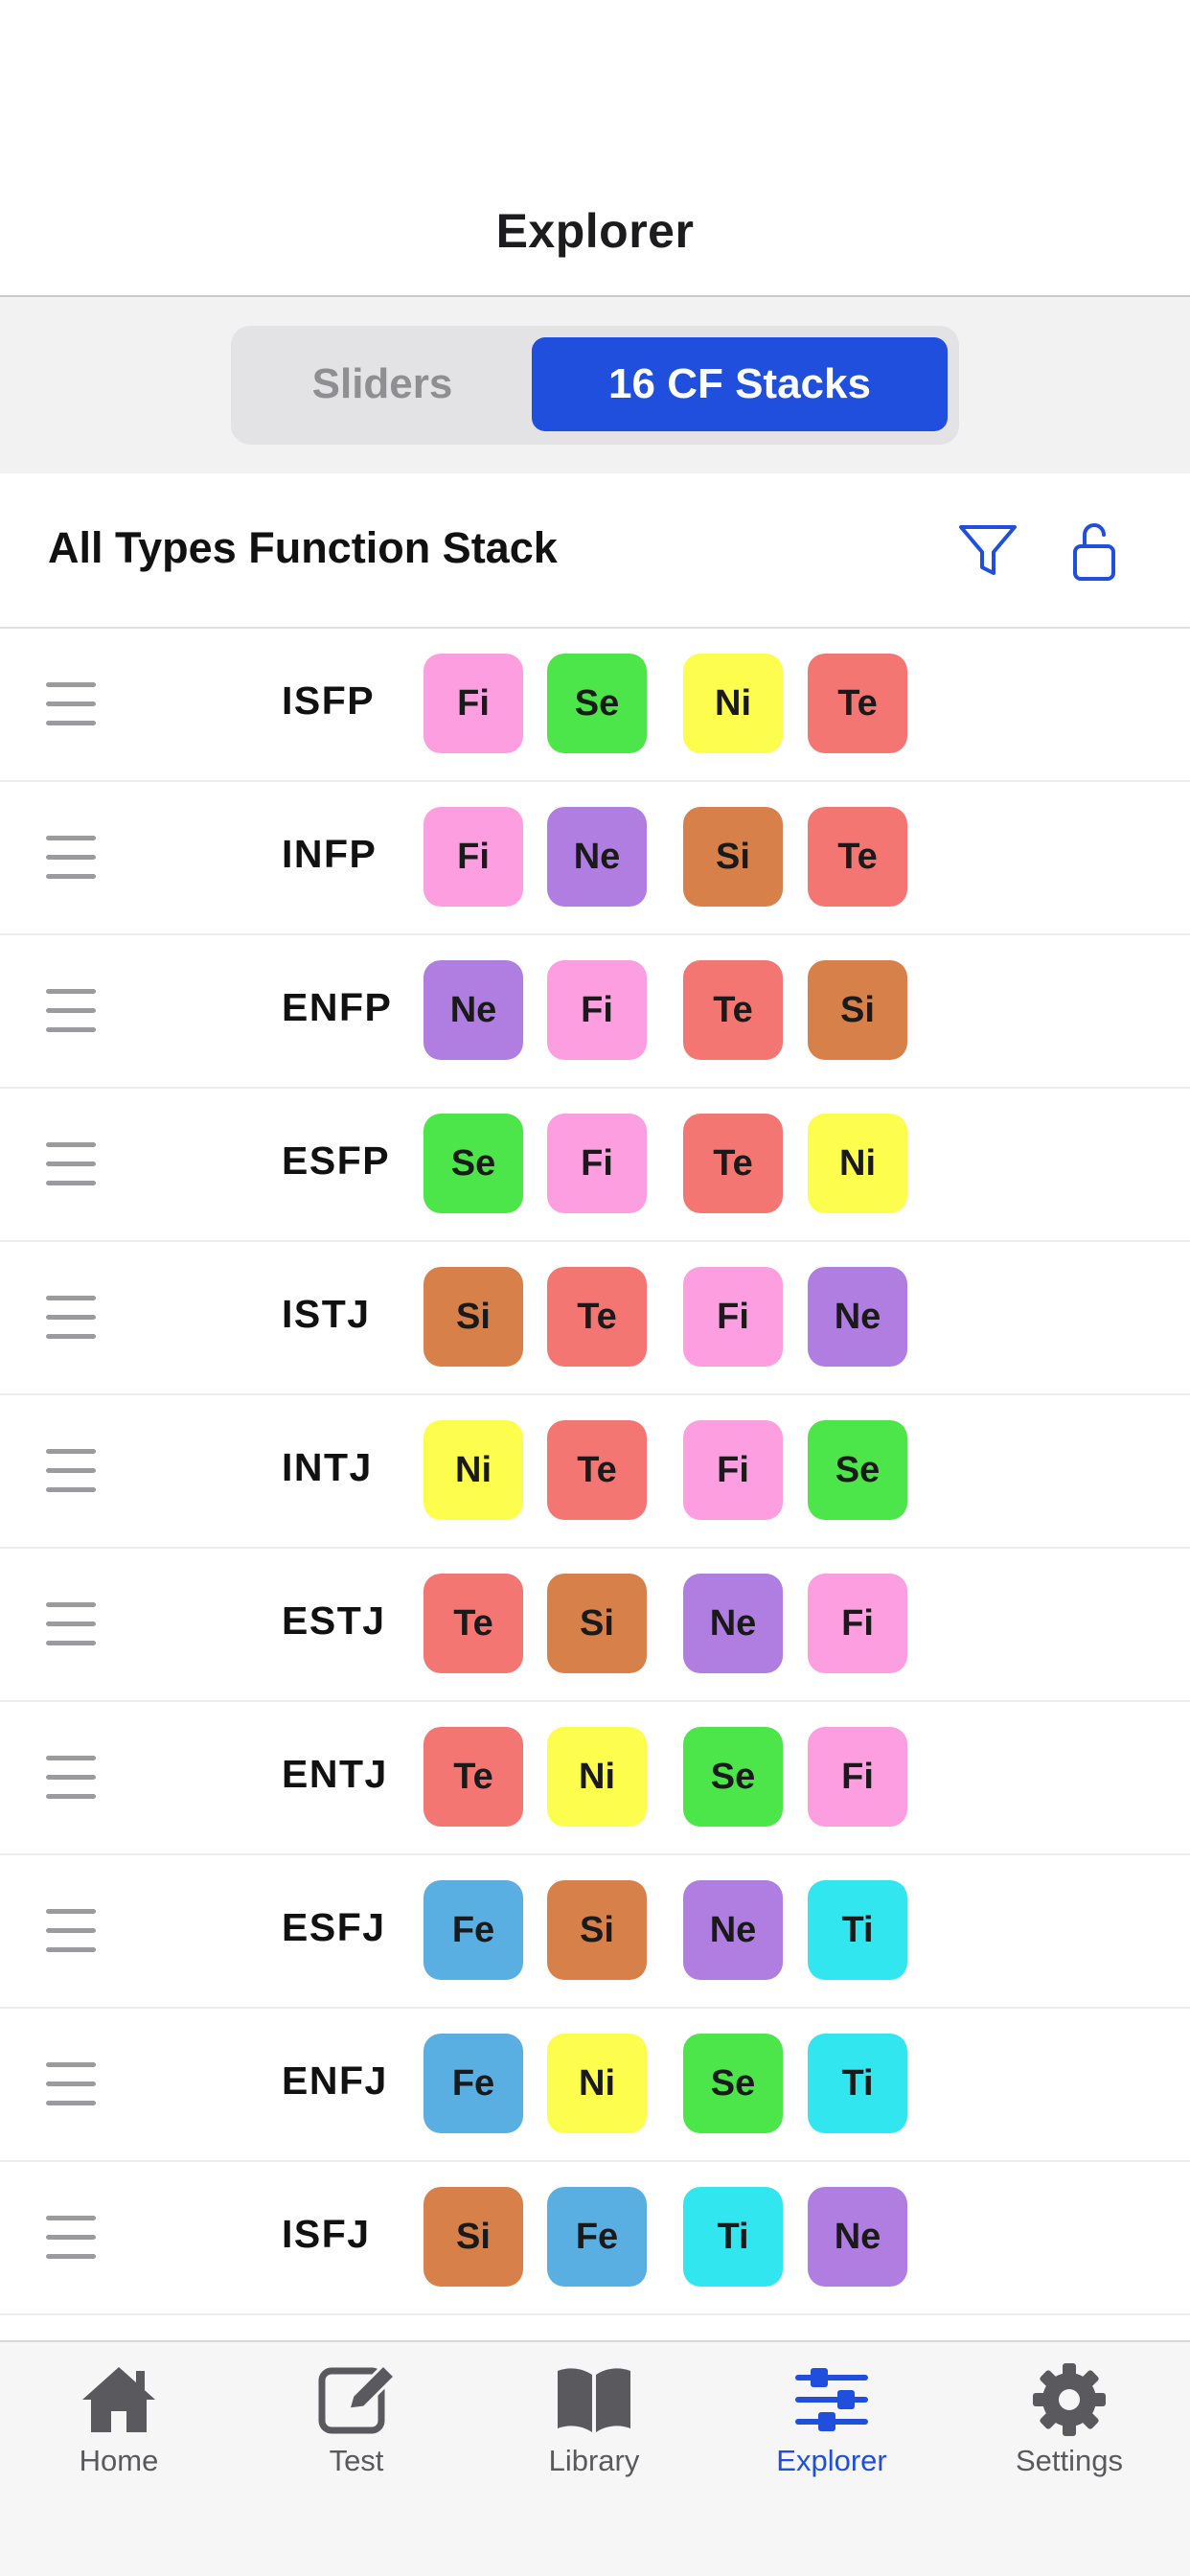 The width and height of the screenshot is (1190, 2576). I want to click on section-header: All Types Function Stack, so click(595, 551).